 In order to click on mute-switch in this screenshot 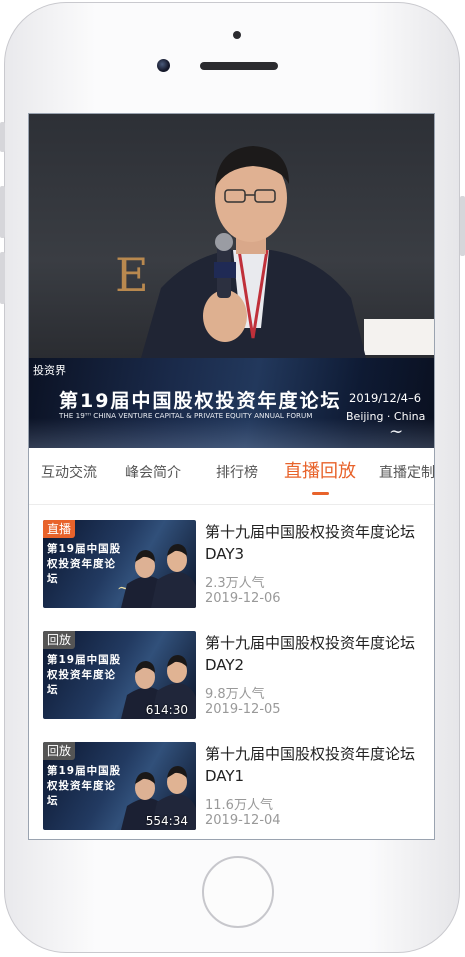, I will do `click(2, 137)`.